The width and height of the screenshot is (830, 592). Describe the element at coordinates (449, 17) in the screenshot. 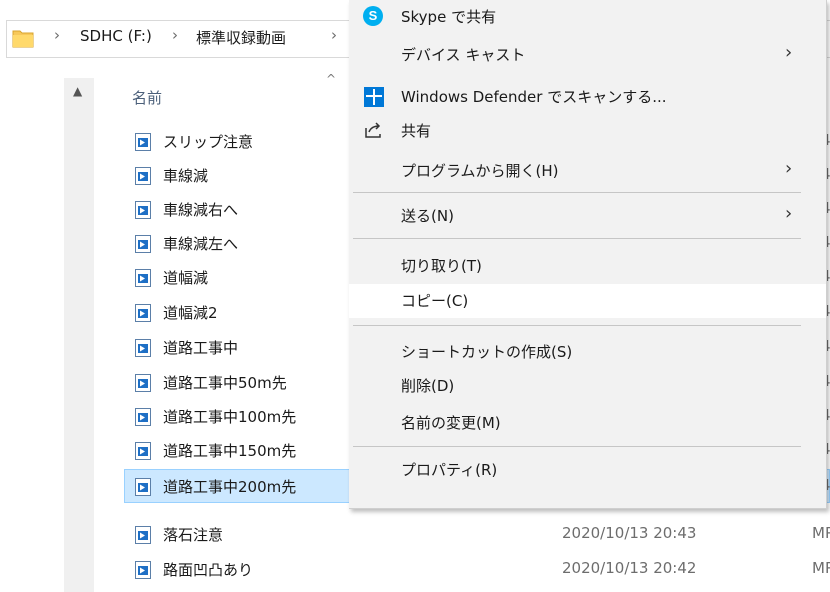

I see `menu-item-label: Skype で共有` at that location.